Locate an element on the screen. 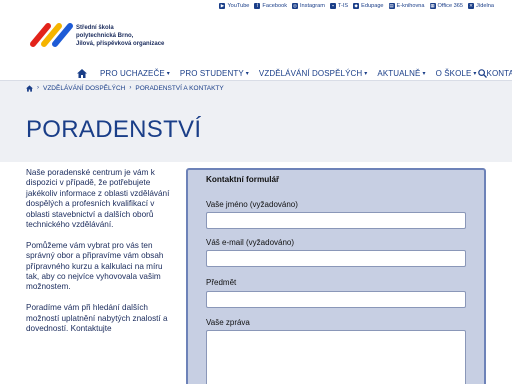 The height and width of the screenshot is (384, 512). facebook-icon: f is located at coordinates (257, 6).